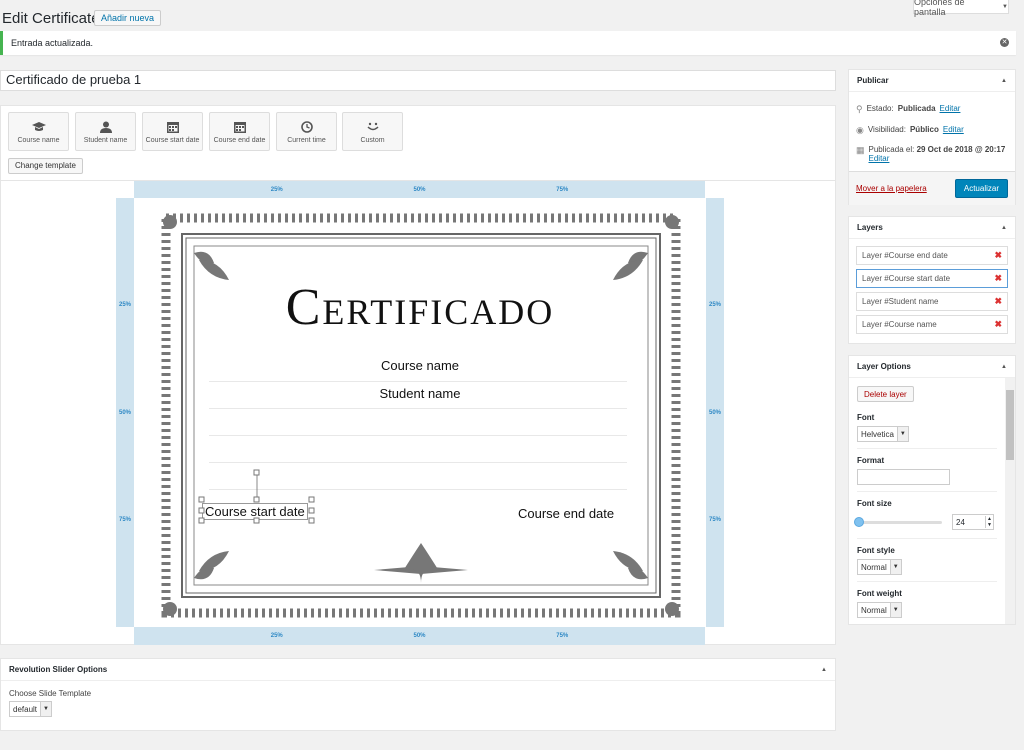 The width and height of the screenshot is (1024, 750). Describe the element at coordinates (932, 228) in the screenshot. I see `layers-header: Layers ▲` at that location.